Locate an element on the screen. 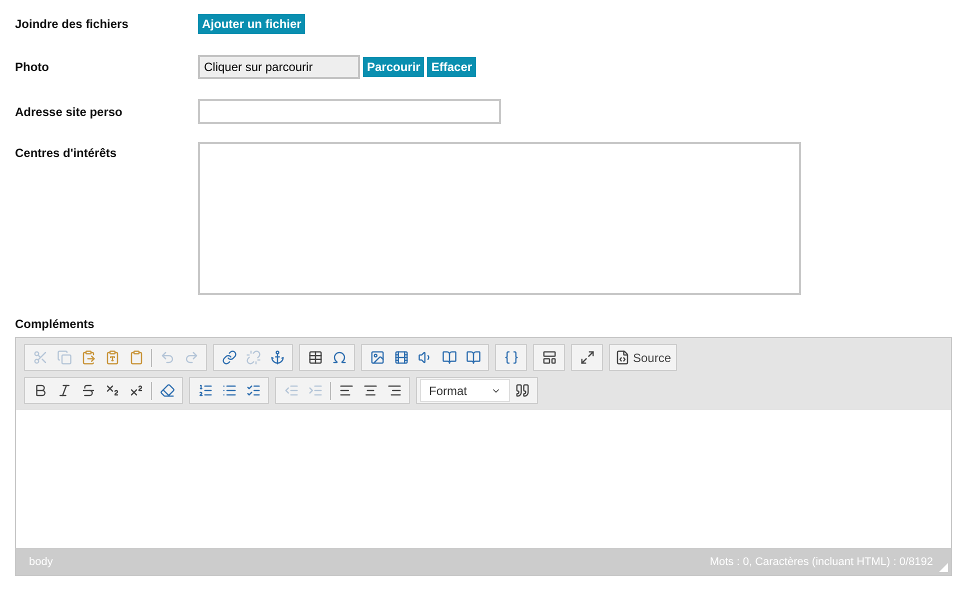 The width and height of the screenshot is (969, 596). field-label: Photo is located at coordinates (32, 67).